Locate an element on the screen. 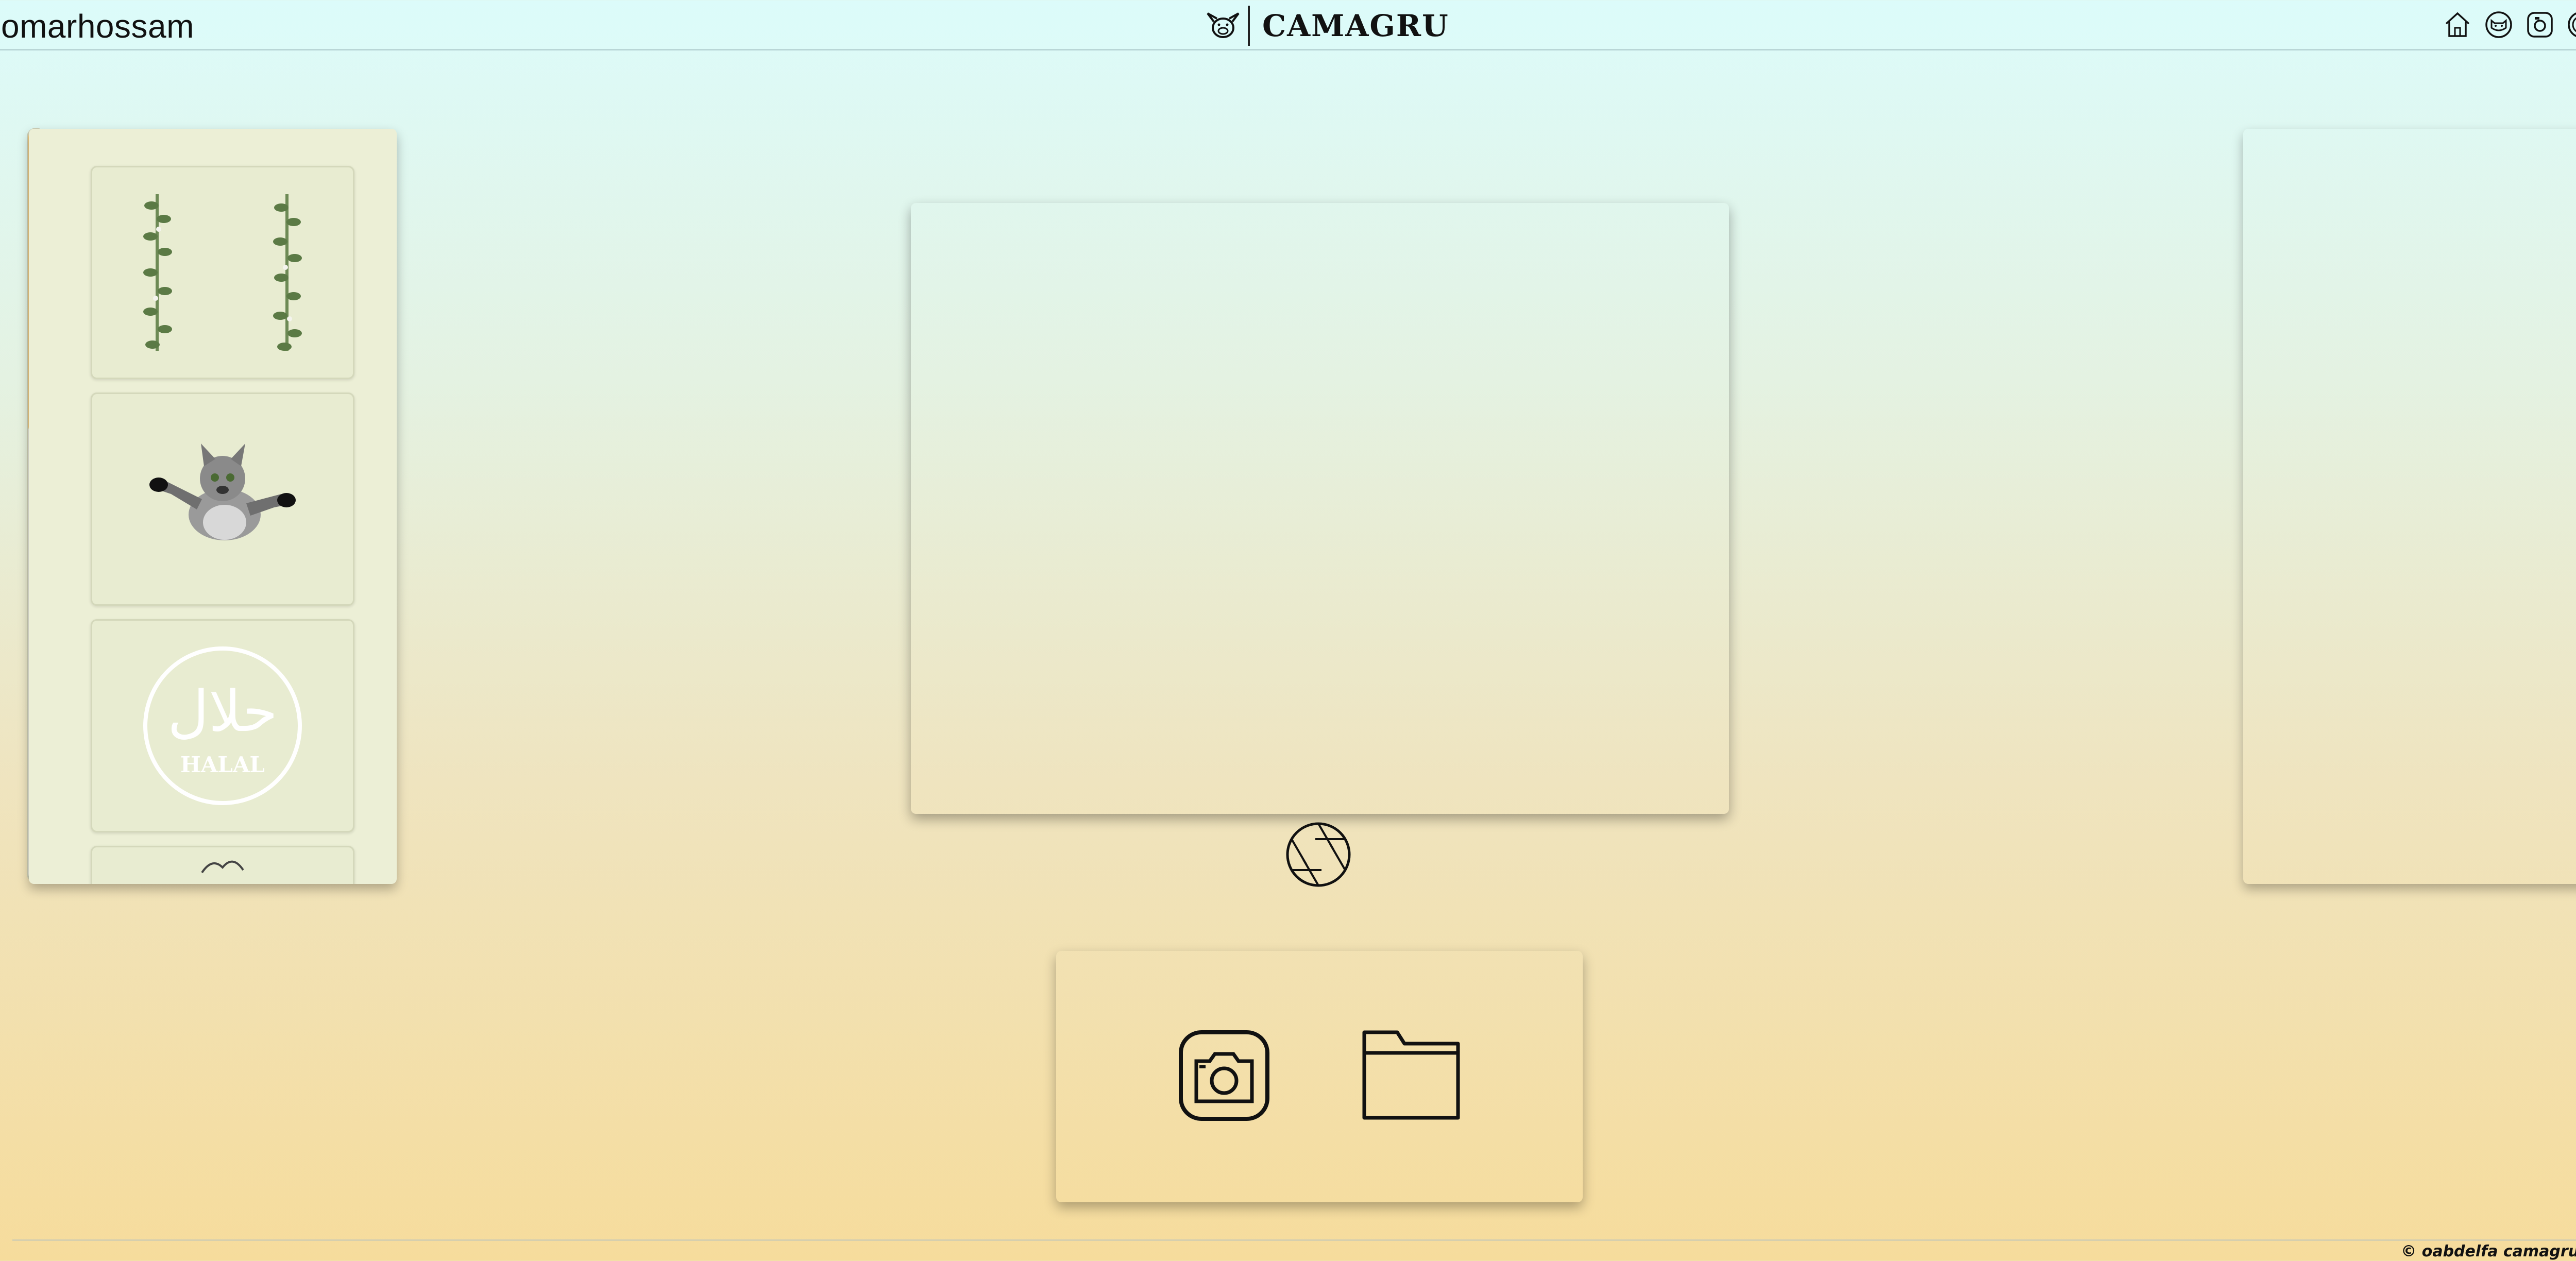 The width and height of the screenshot is (2576, 1261). folder-source-button is located at coordinates (1411, 1075).